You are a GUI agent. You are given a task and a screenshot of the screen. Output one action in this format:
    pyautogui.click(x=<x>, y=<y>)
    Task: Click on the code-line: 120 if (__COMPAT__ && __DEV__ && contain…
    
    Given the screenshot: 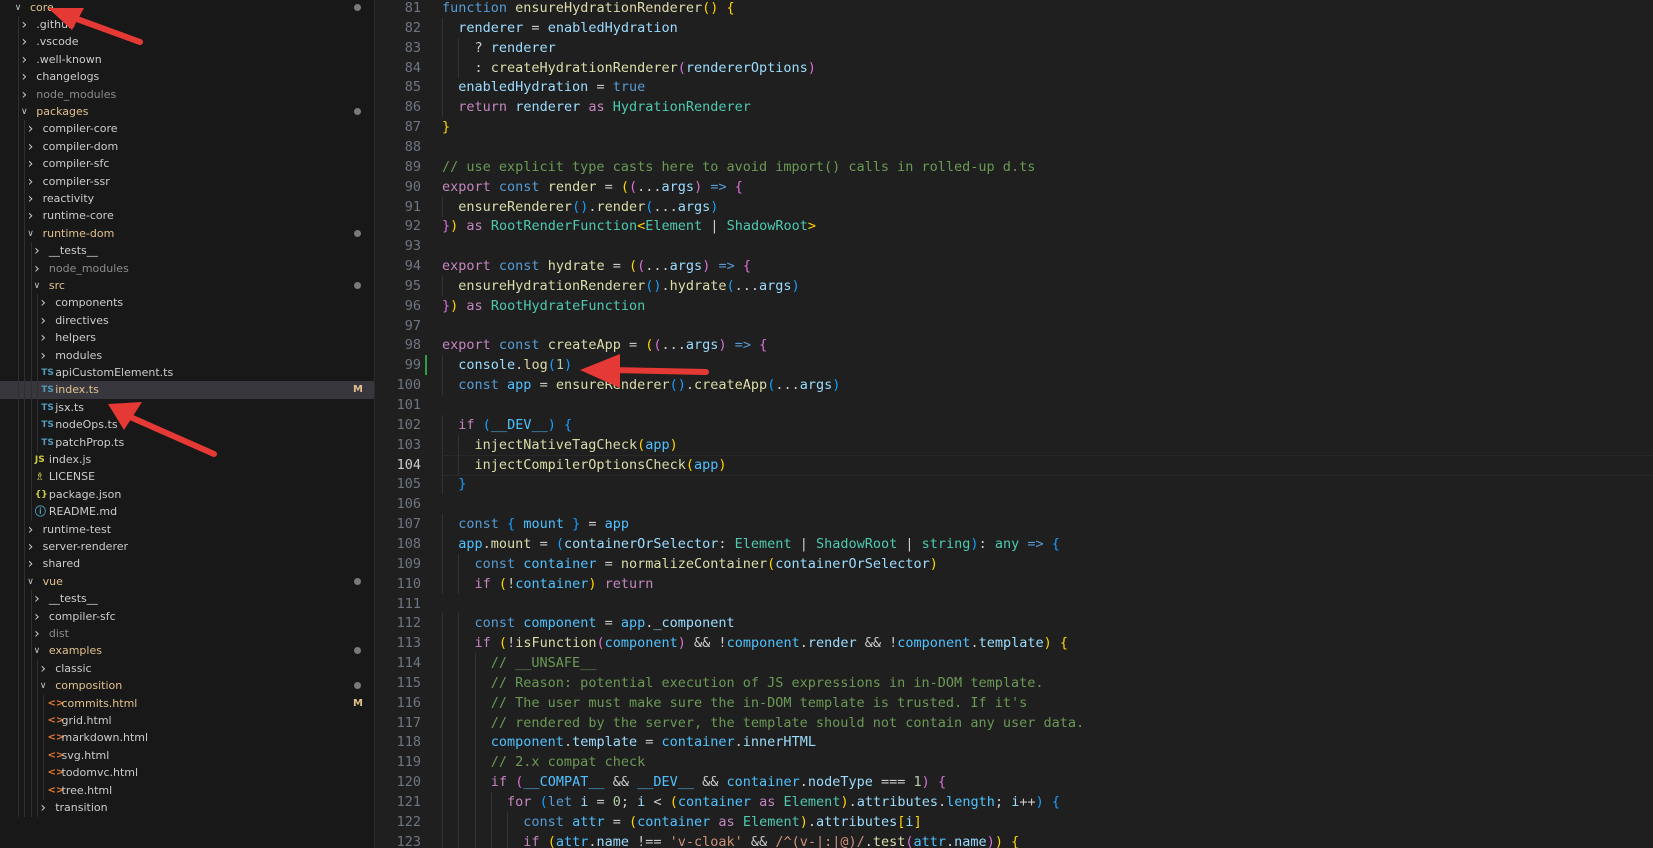 What is the action you would take?
    pyautogui.click(x=1014, y=782)
    